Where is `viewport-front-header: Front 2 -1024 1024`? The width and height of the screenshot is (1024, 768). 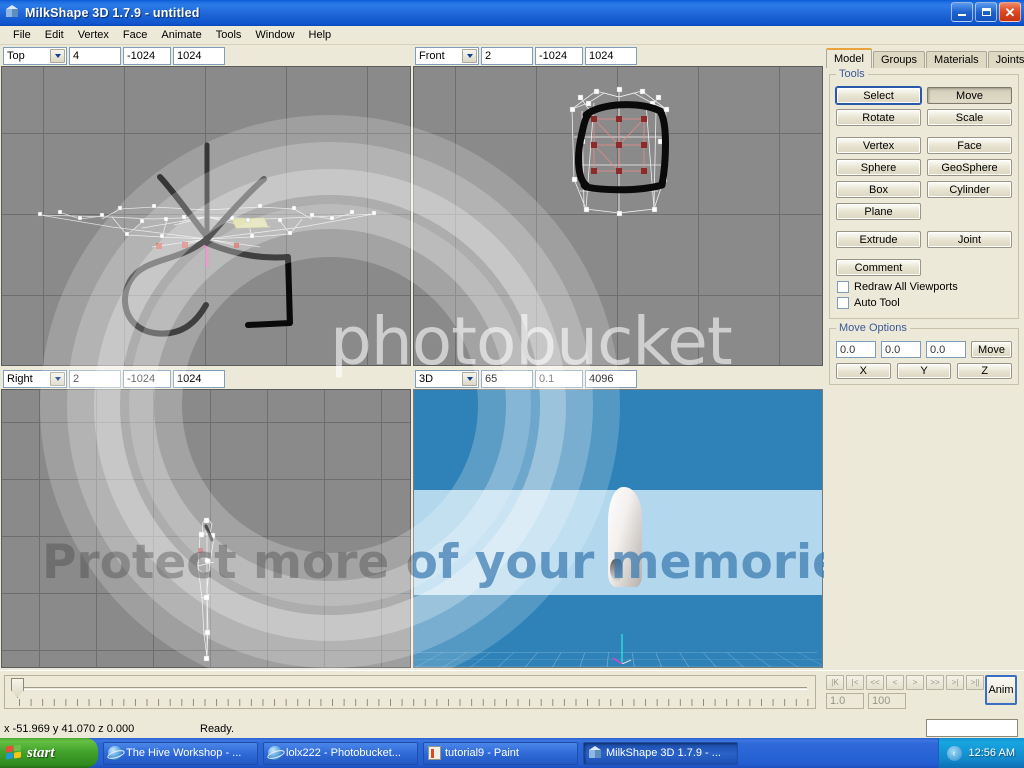 viewport-front-header: Front 2 -1024 1024 is located at coordinates (618, 55).